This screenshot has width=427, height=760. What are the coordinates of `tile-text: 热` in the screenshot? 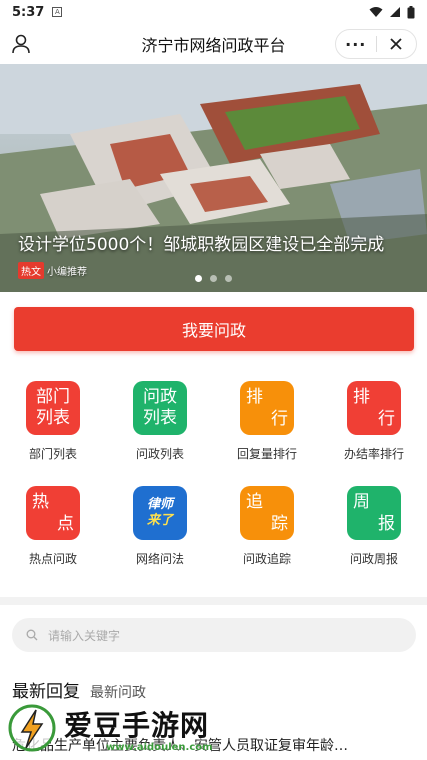 It's located at (40, 502).